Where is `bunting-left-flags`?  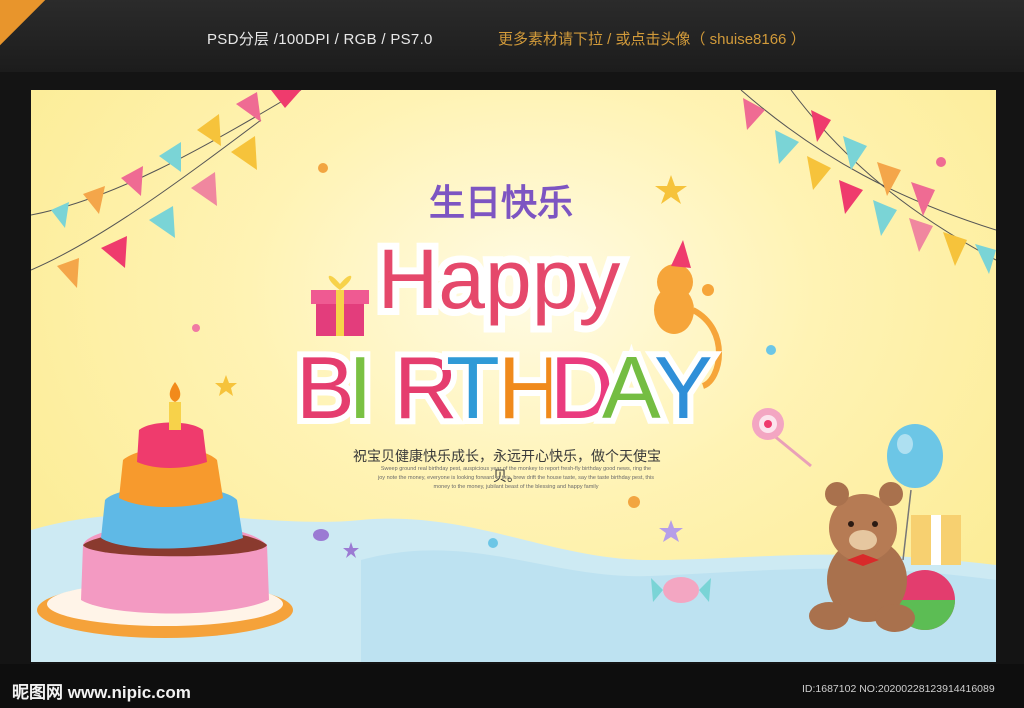 bunting-left-flags is located at coordinates (176, 189).